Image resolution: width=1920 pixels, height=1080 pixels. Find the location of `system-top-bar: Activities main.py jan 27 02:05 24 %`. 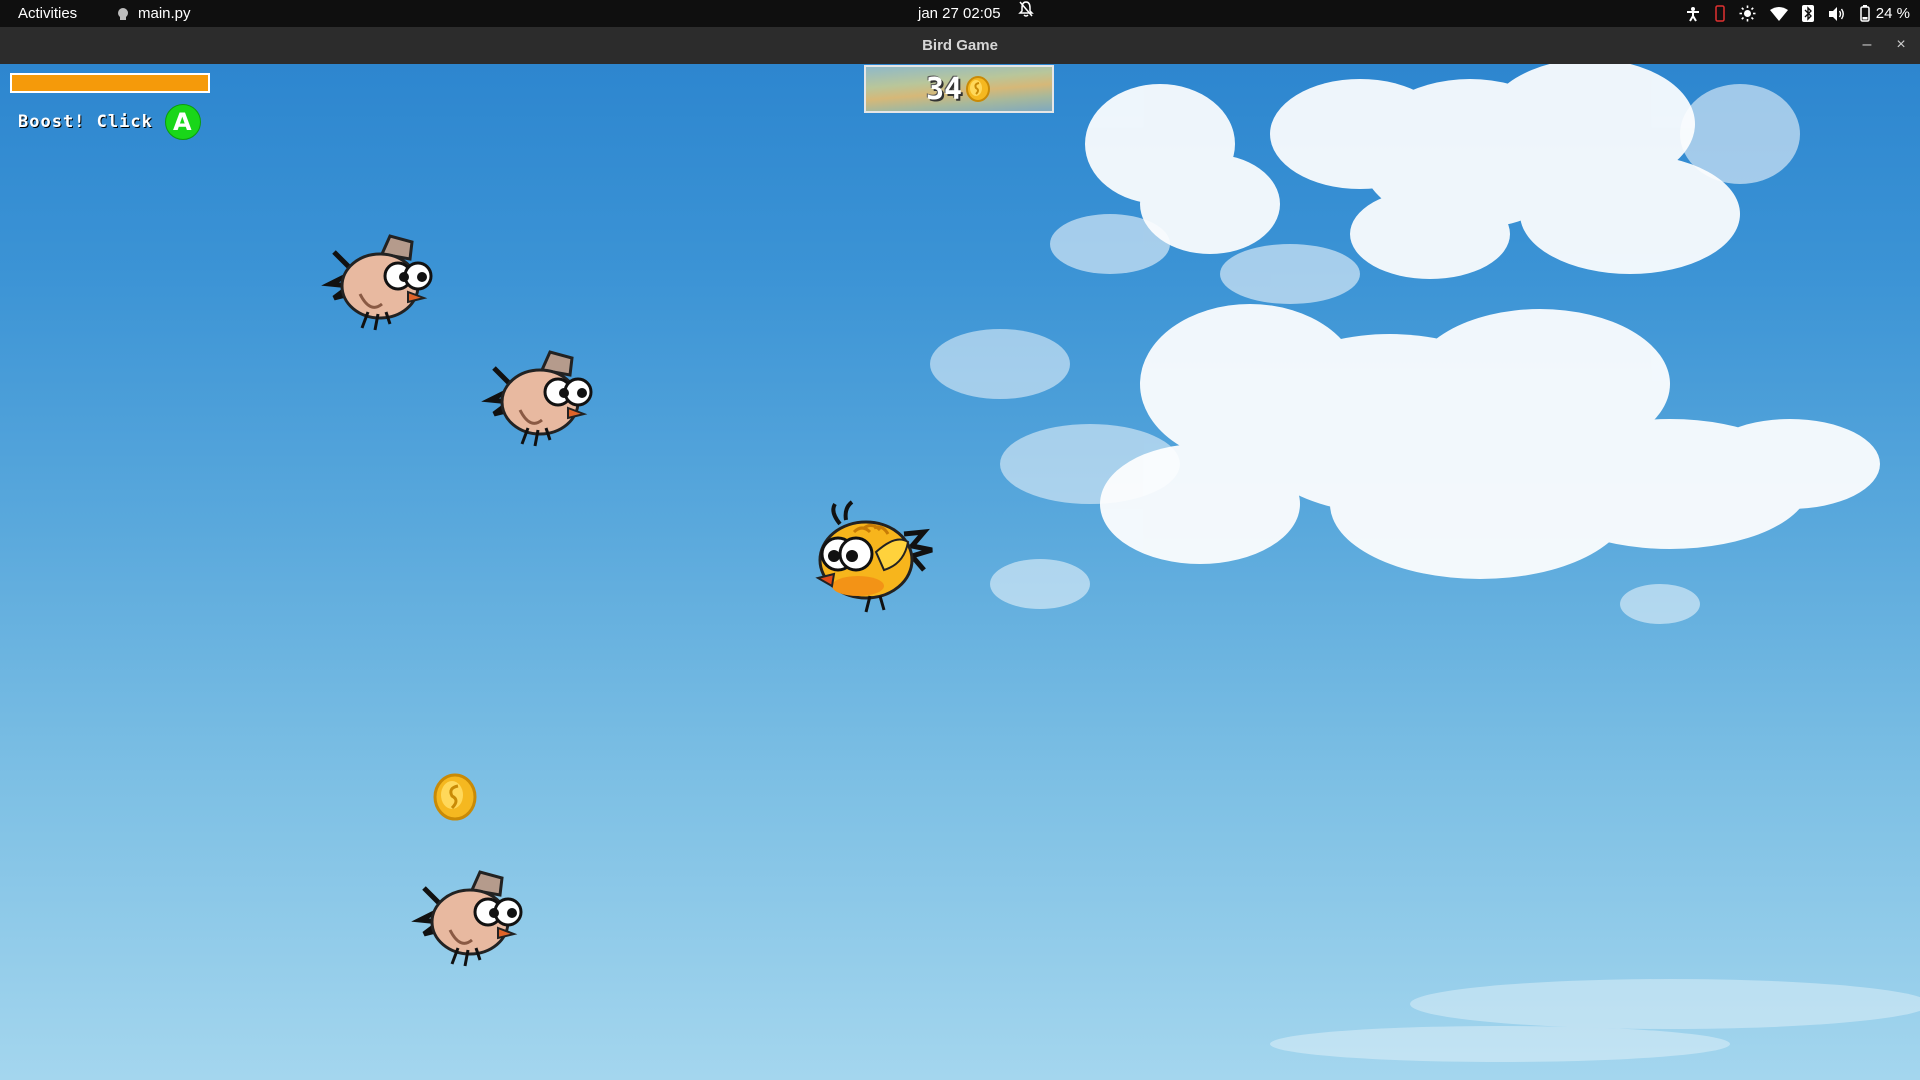

system-top-bar: Activities main.py jan 27 02:05 24 % is located at coordinates (960, 13).